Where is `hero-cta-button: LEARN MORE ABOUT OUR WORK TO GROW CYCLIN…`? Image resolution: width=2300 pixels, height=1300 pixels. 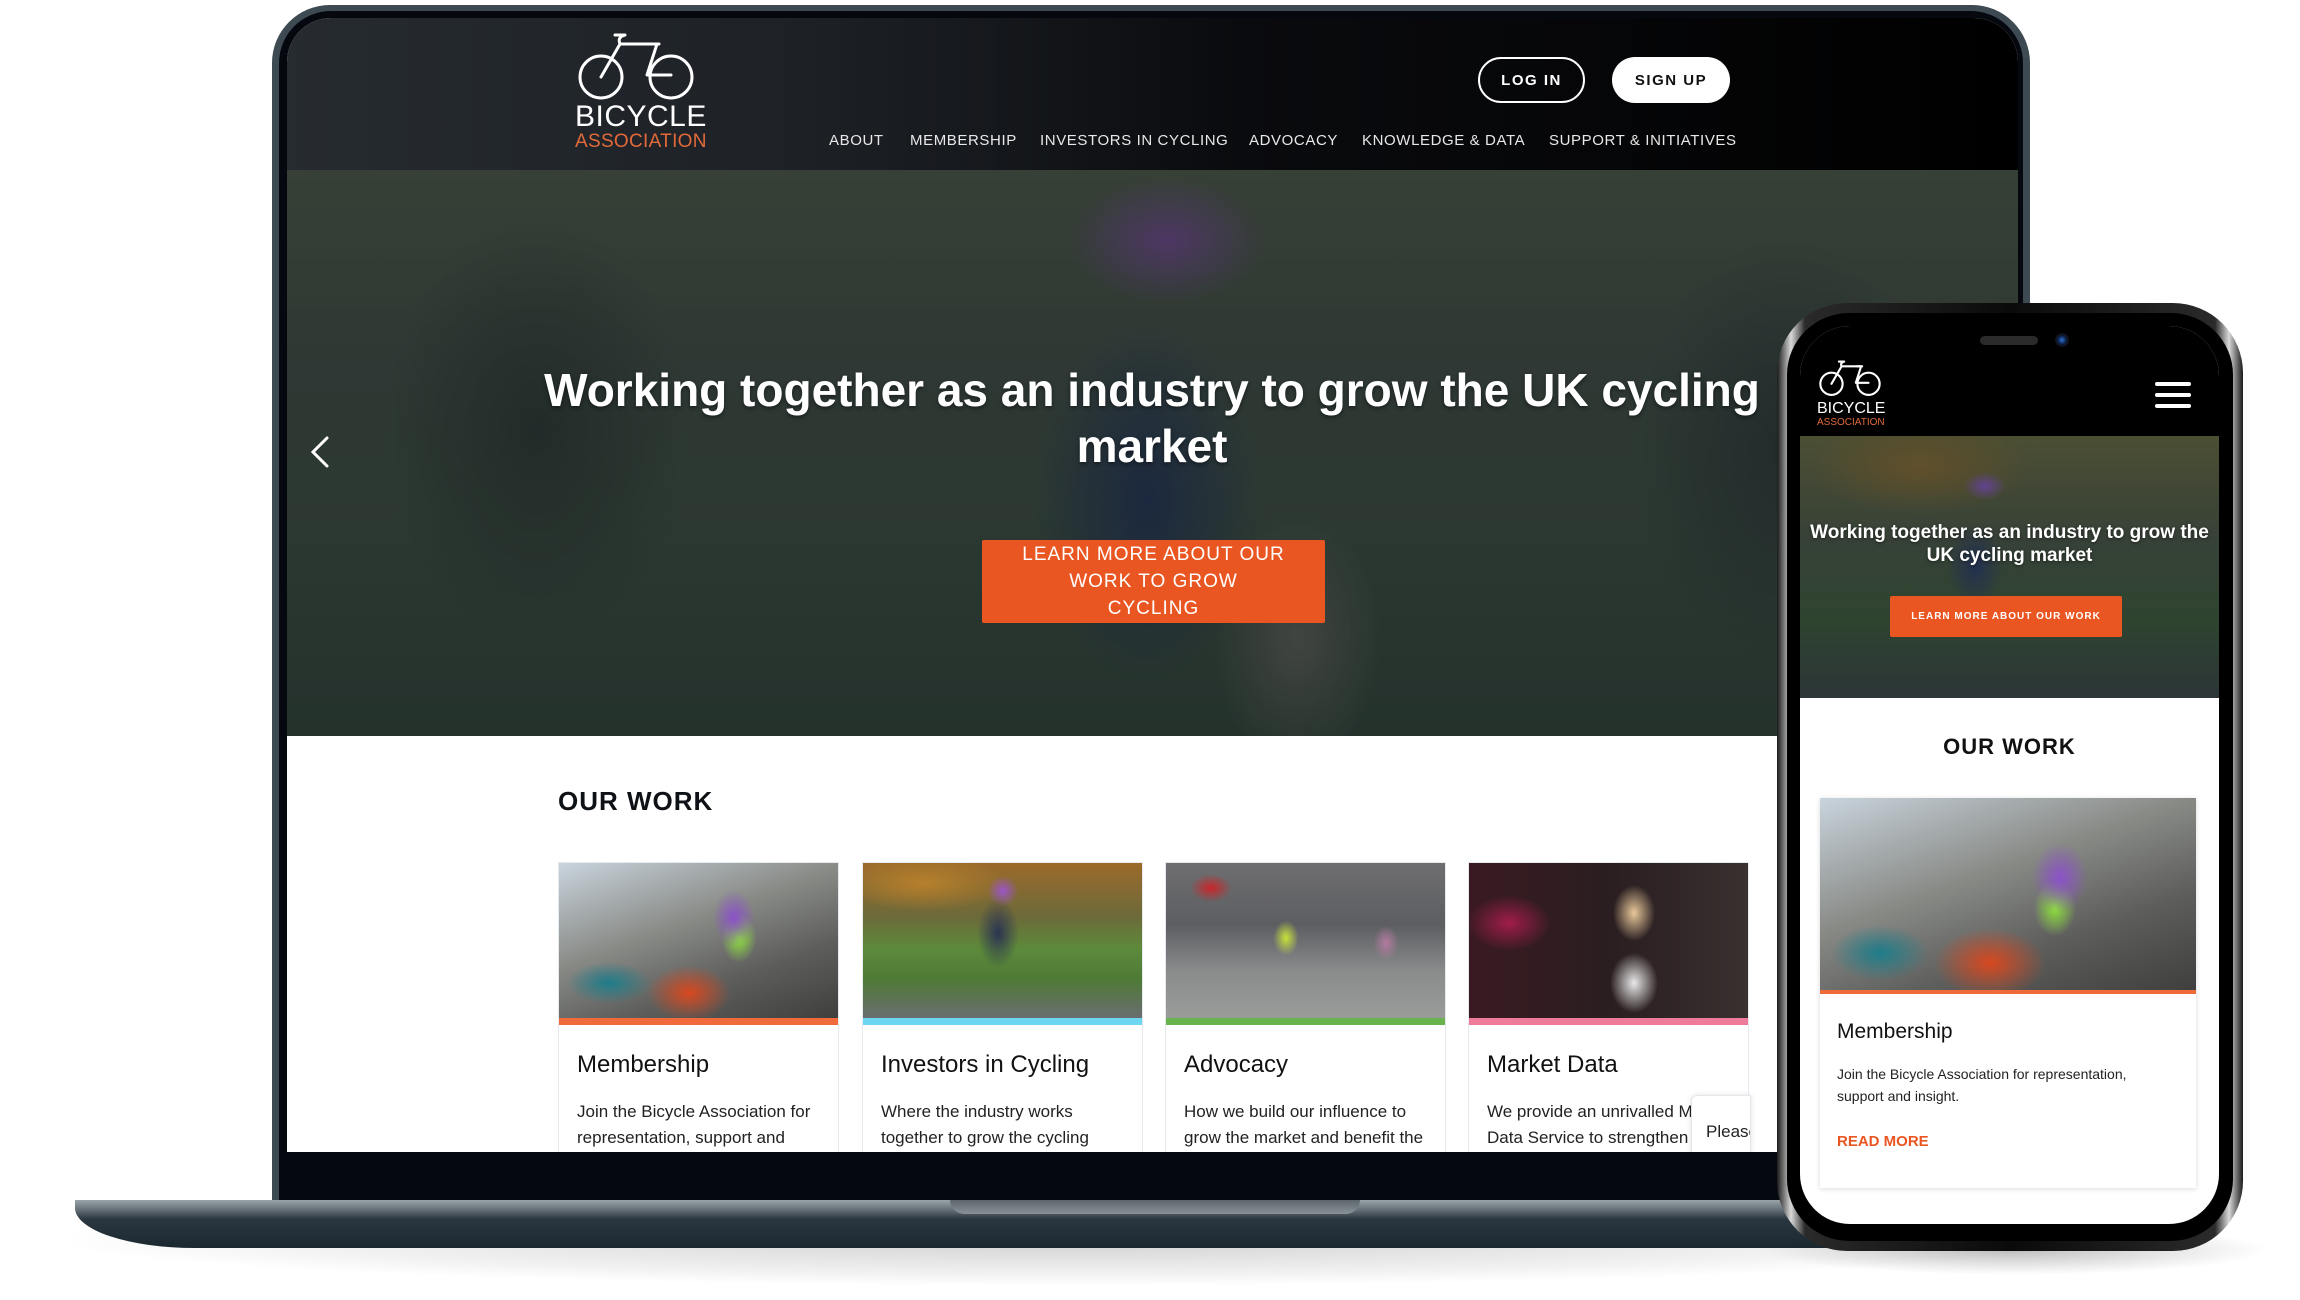 hero-cta-button: LEARN MORE ABOUT OUR WORK TO GROW CYCLIN… is located at coordinates (1153, 581).